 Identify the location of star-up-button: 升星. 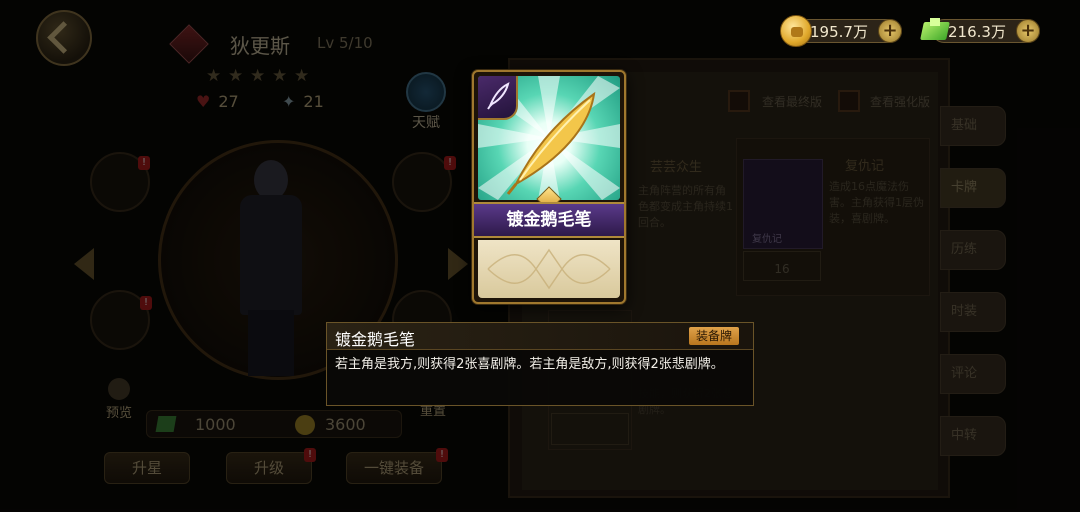
(147, 468).